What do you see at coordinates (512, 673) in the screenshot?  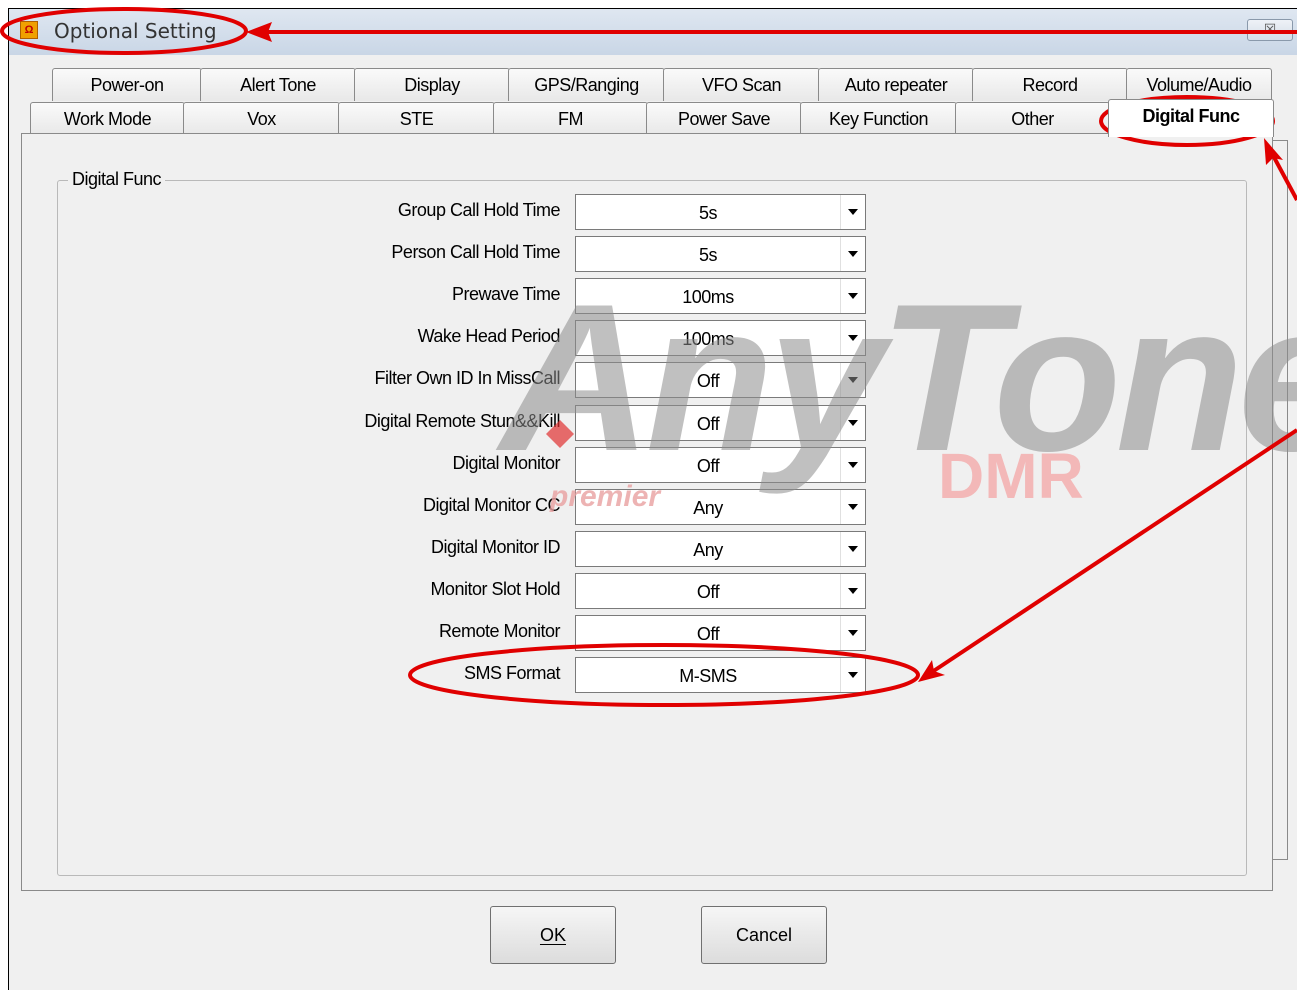 I see `label-sms-format: SMS Format` at bounding box center [512, 673].